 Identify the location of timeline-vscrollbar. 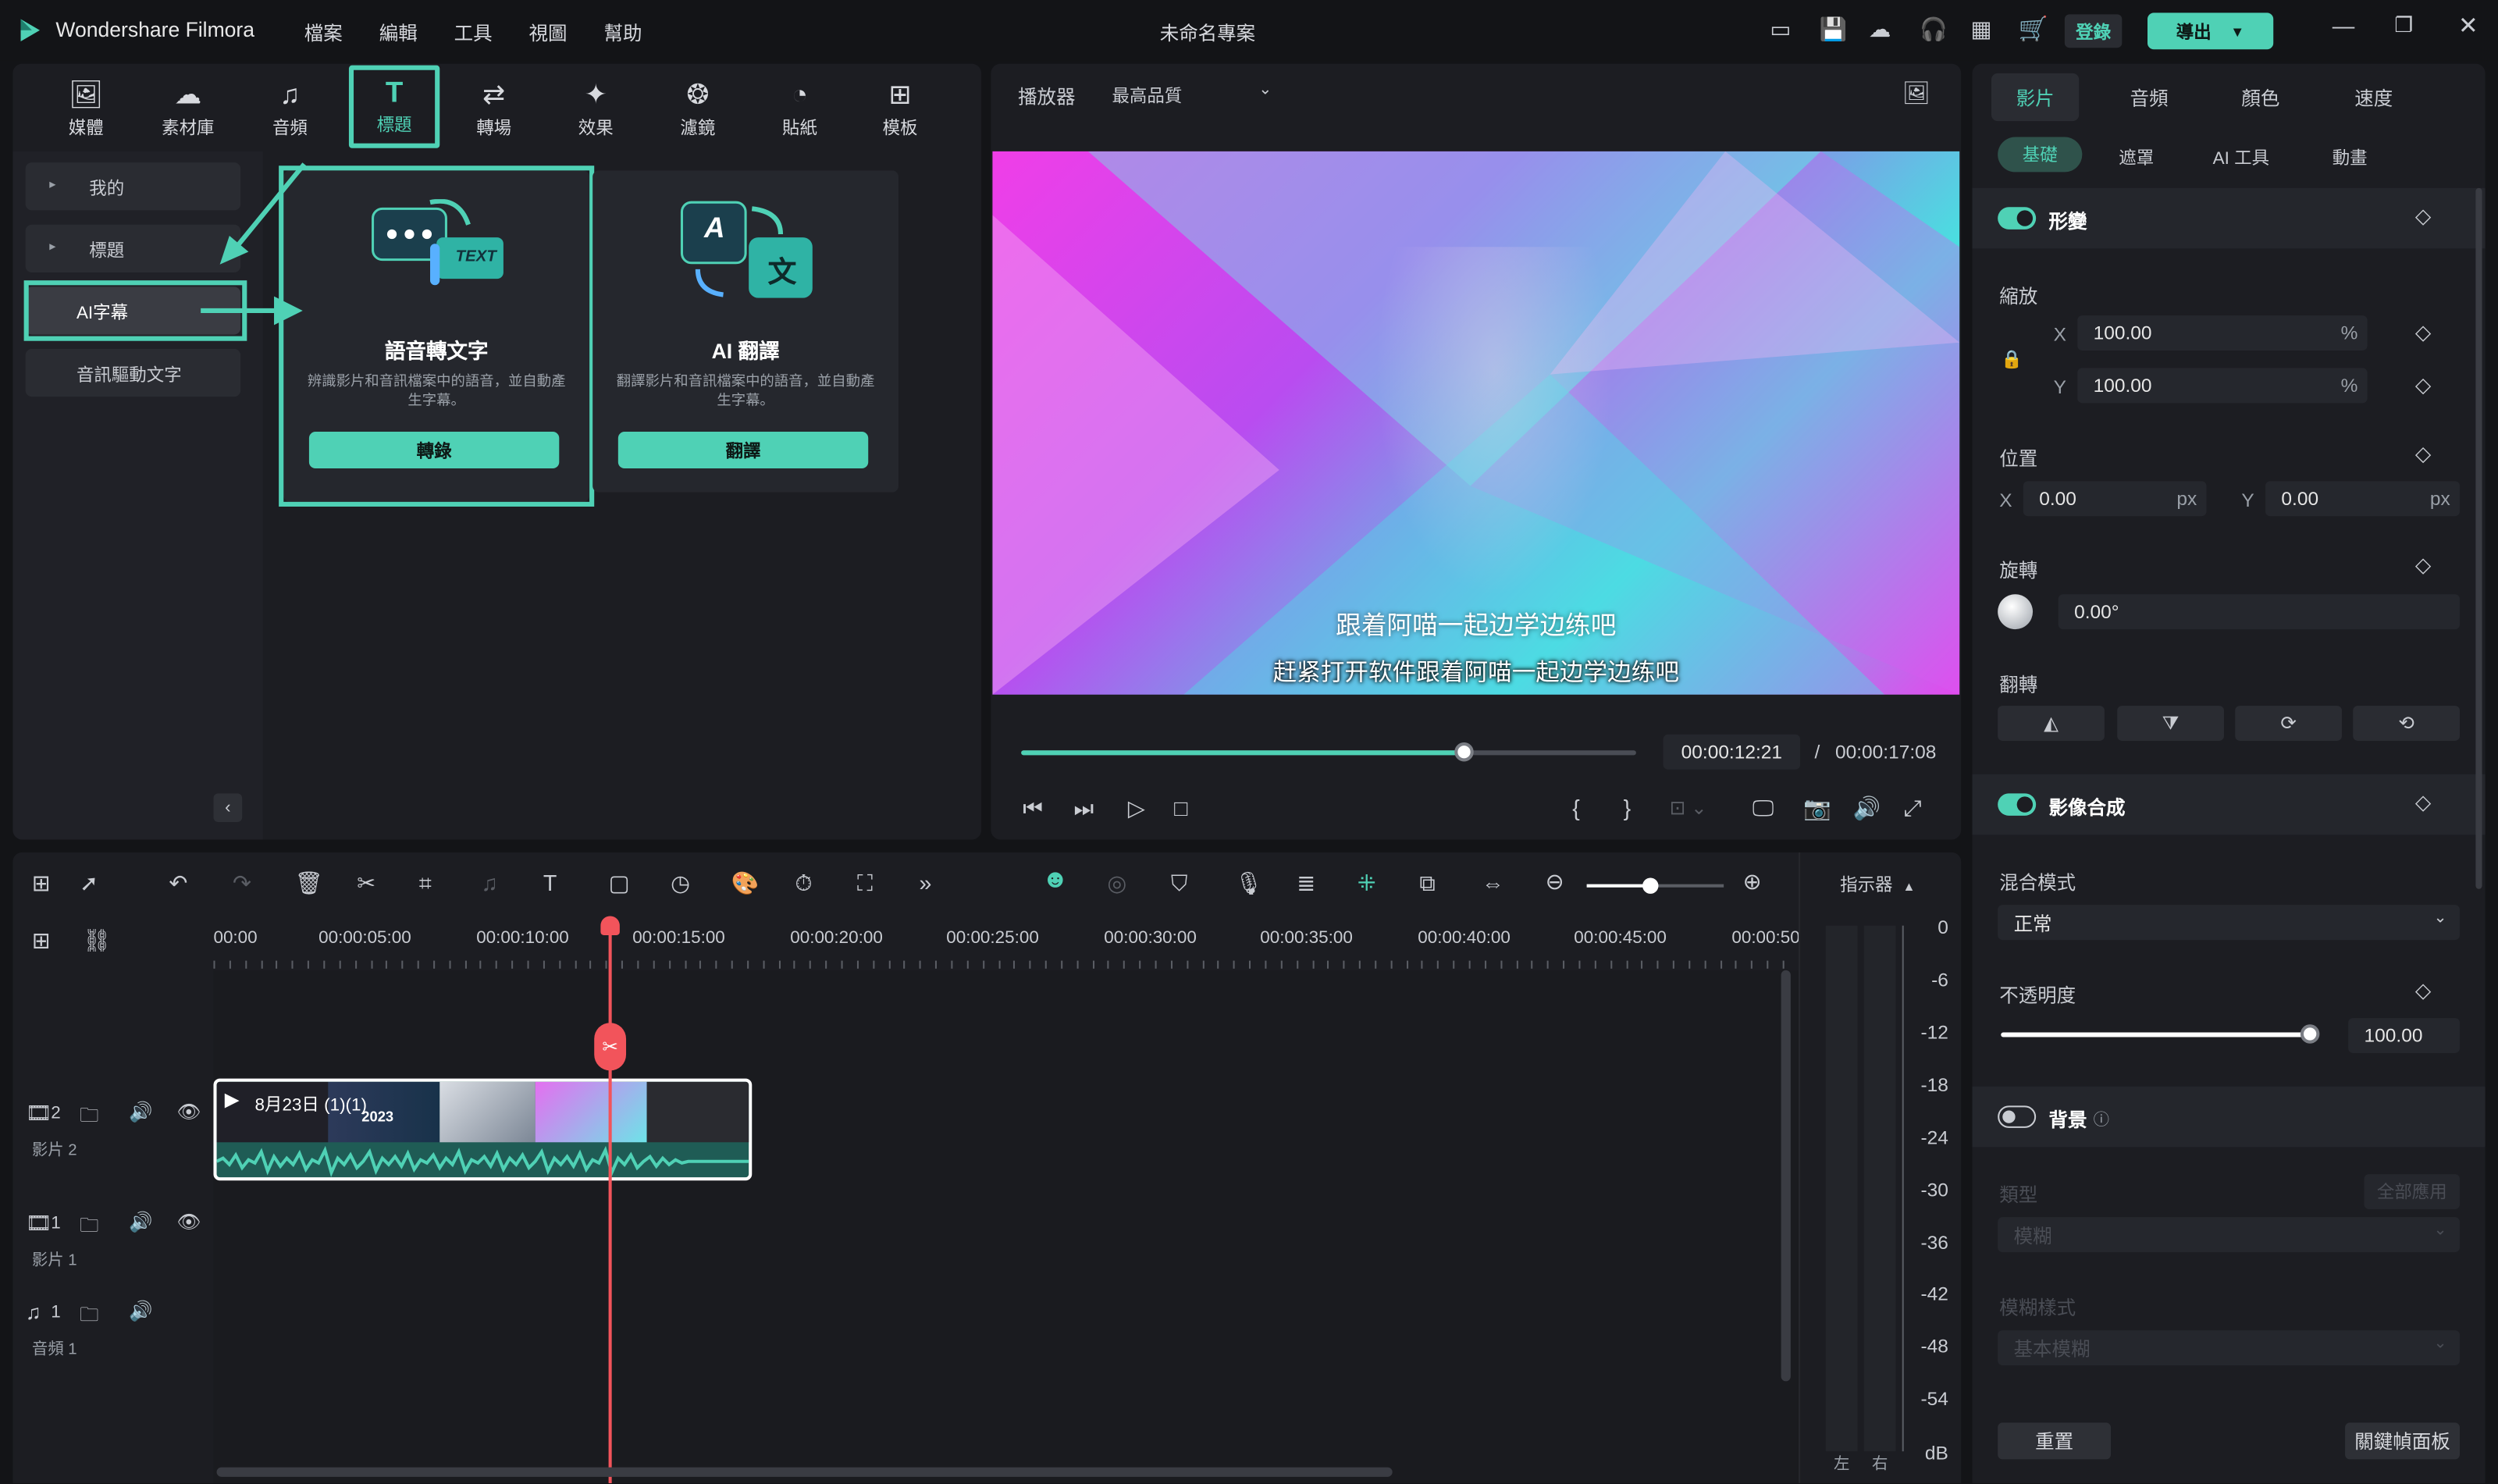
(1786, 1176).